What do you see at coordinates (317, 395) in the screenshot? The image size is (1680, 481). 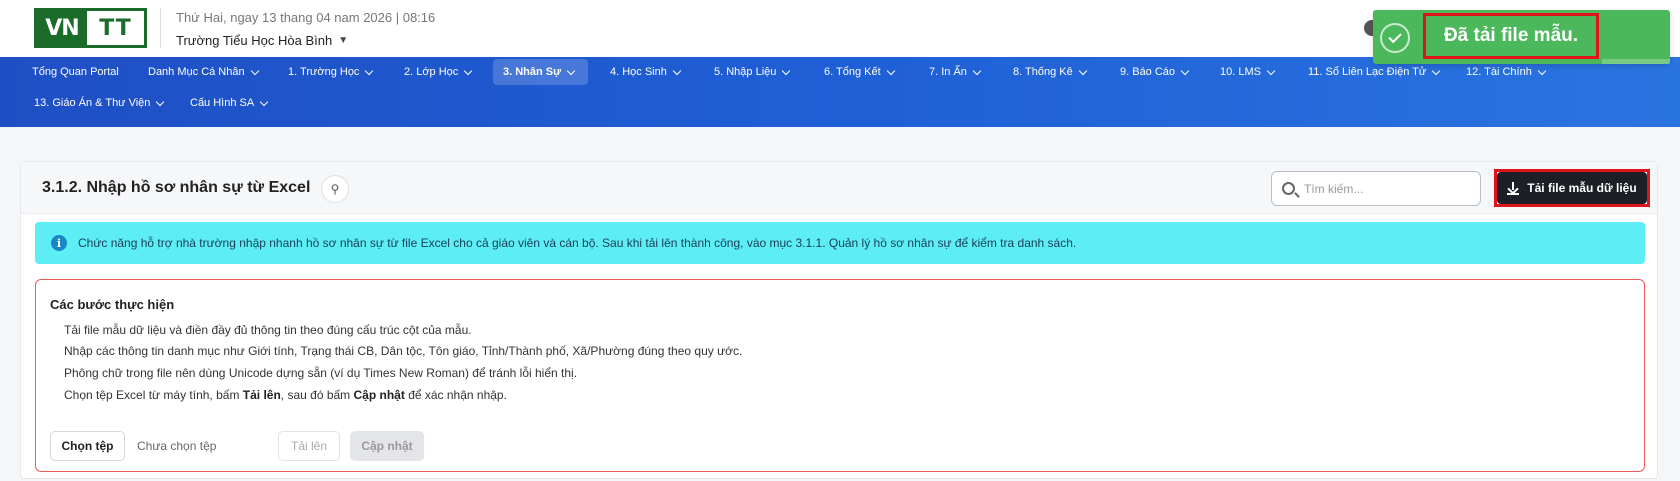 I see `step-text: , sau đó bấm` at bounding box center [317, 395].